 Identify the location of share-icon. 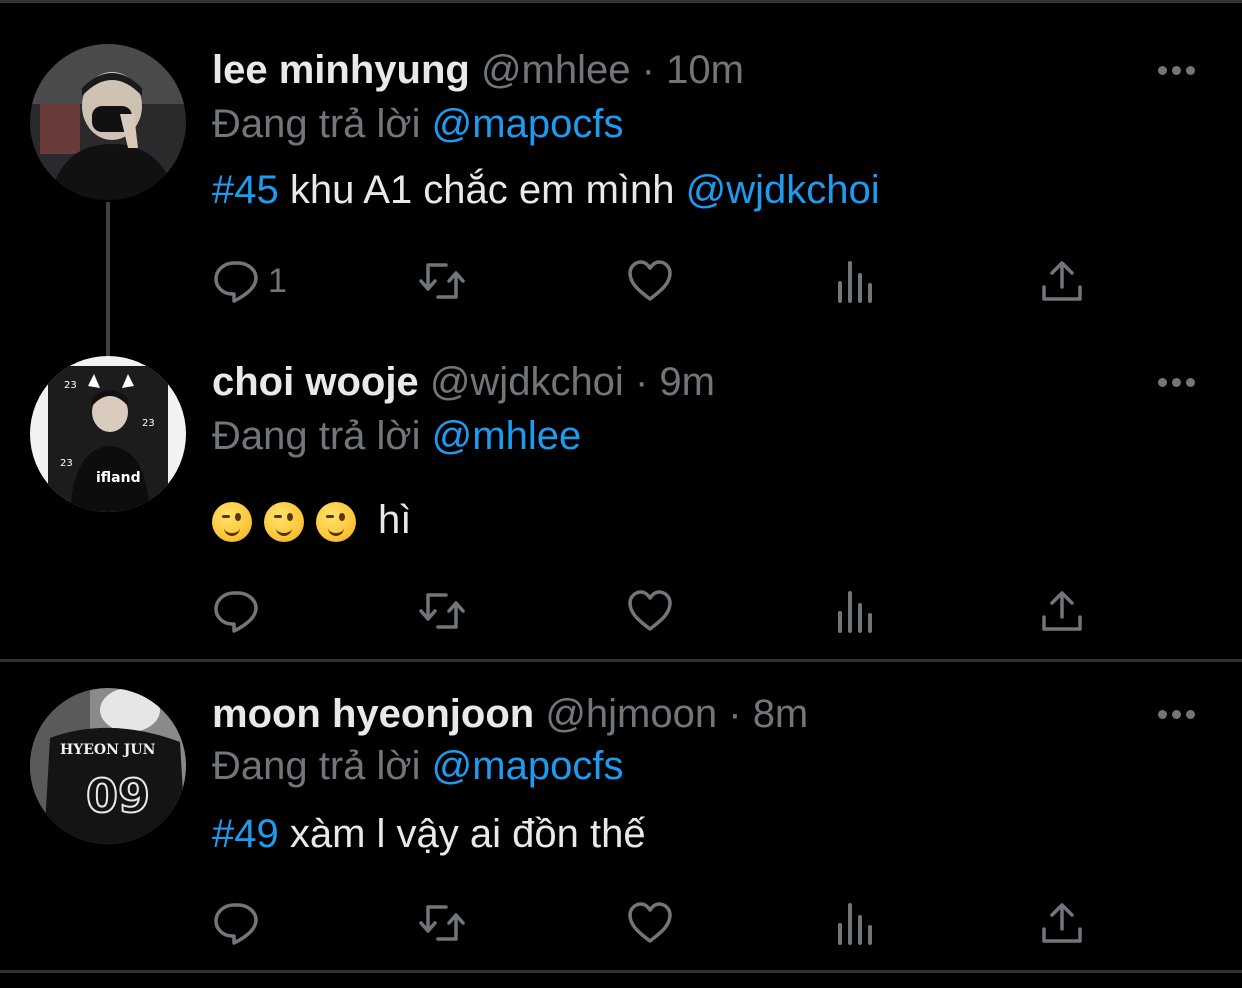
(1062, 923).